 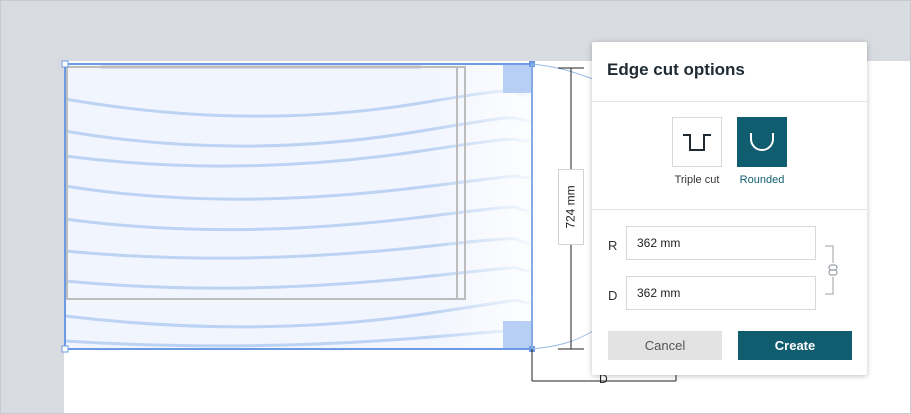 I want to click on triple-cut-label: Triple cut, so click(x=697, y=180).